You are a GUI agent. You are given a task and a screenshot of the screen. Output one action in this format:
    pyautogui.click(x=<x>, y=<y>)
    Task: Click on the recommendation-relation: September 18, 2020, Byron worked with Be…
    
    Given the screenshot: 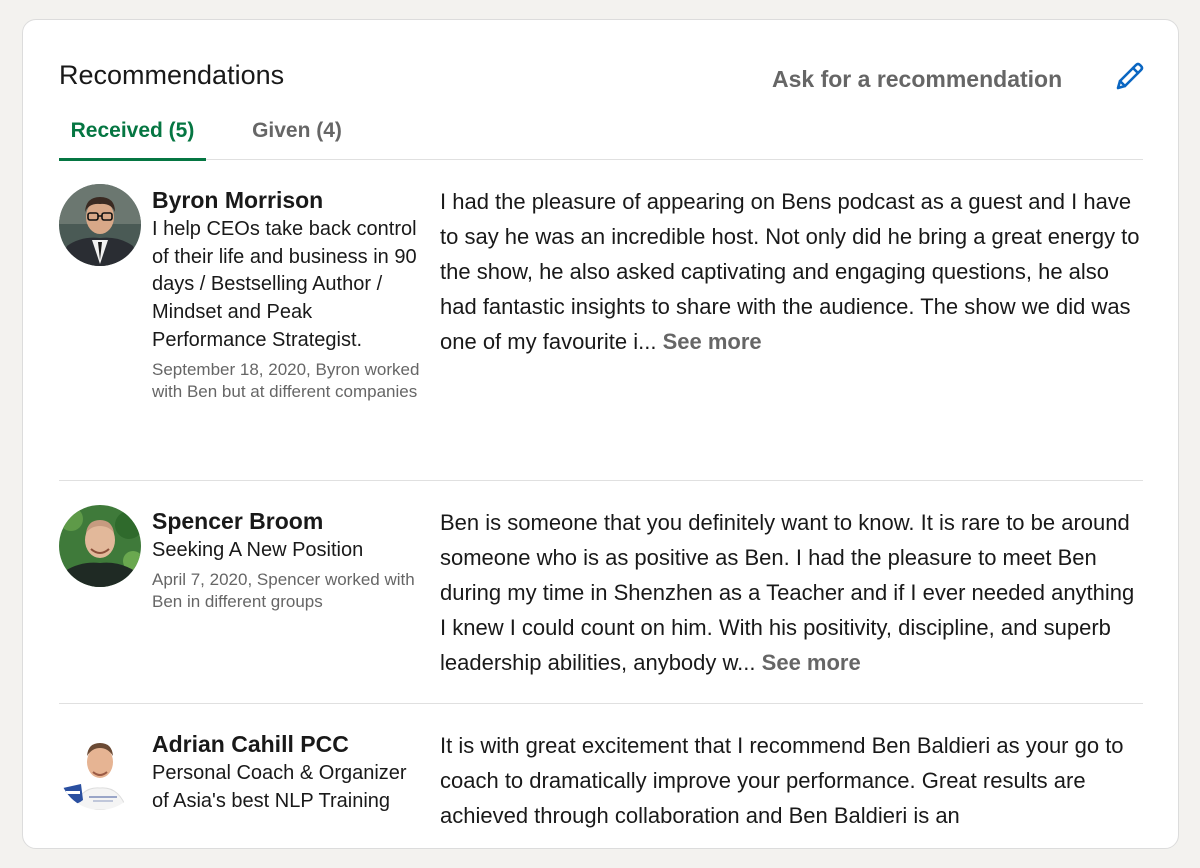 What is the action you would take?
    pyautogui.click(x=286, y=380)
    